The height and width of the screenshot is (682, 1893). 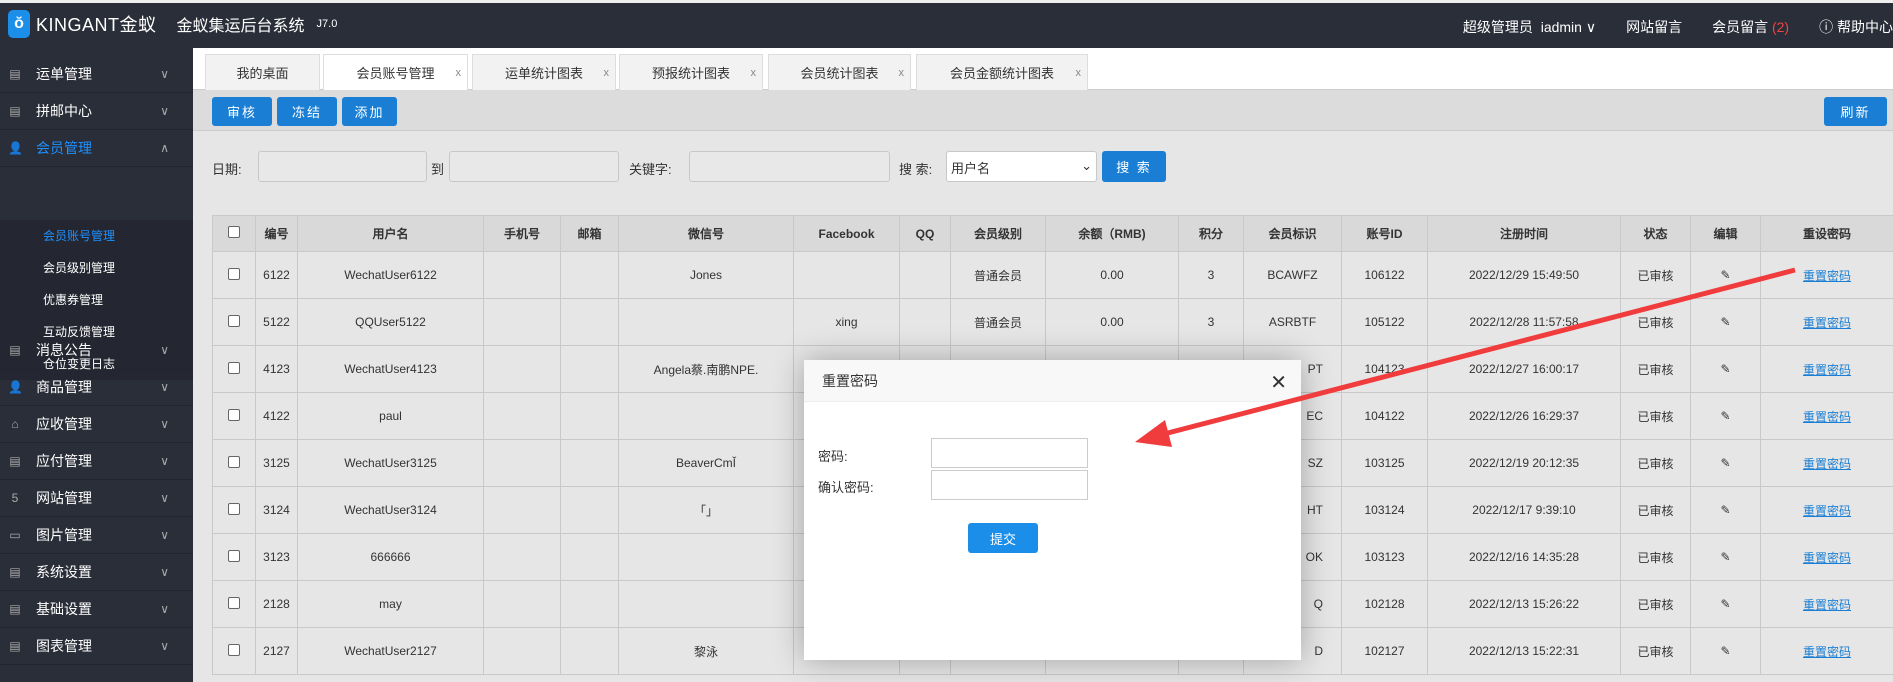 What do you see at coordinates (96, 74) in the screenshot?
I see `sidebar-item-1: ▤ 运单管理 ∨` at bounding box center [96, 74].